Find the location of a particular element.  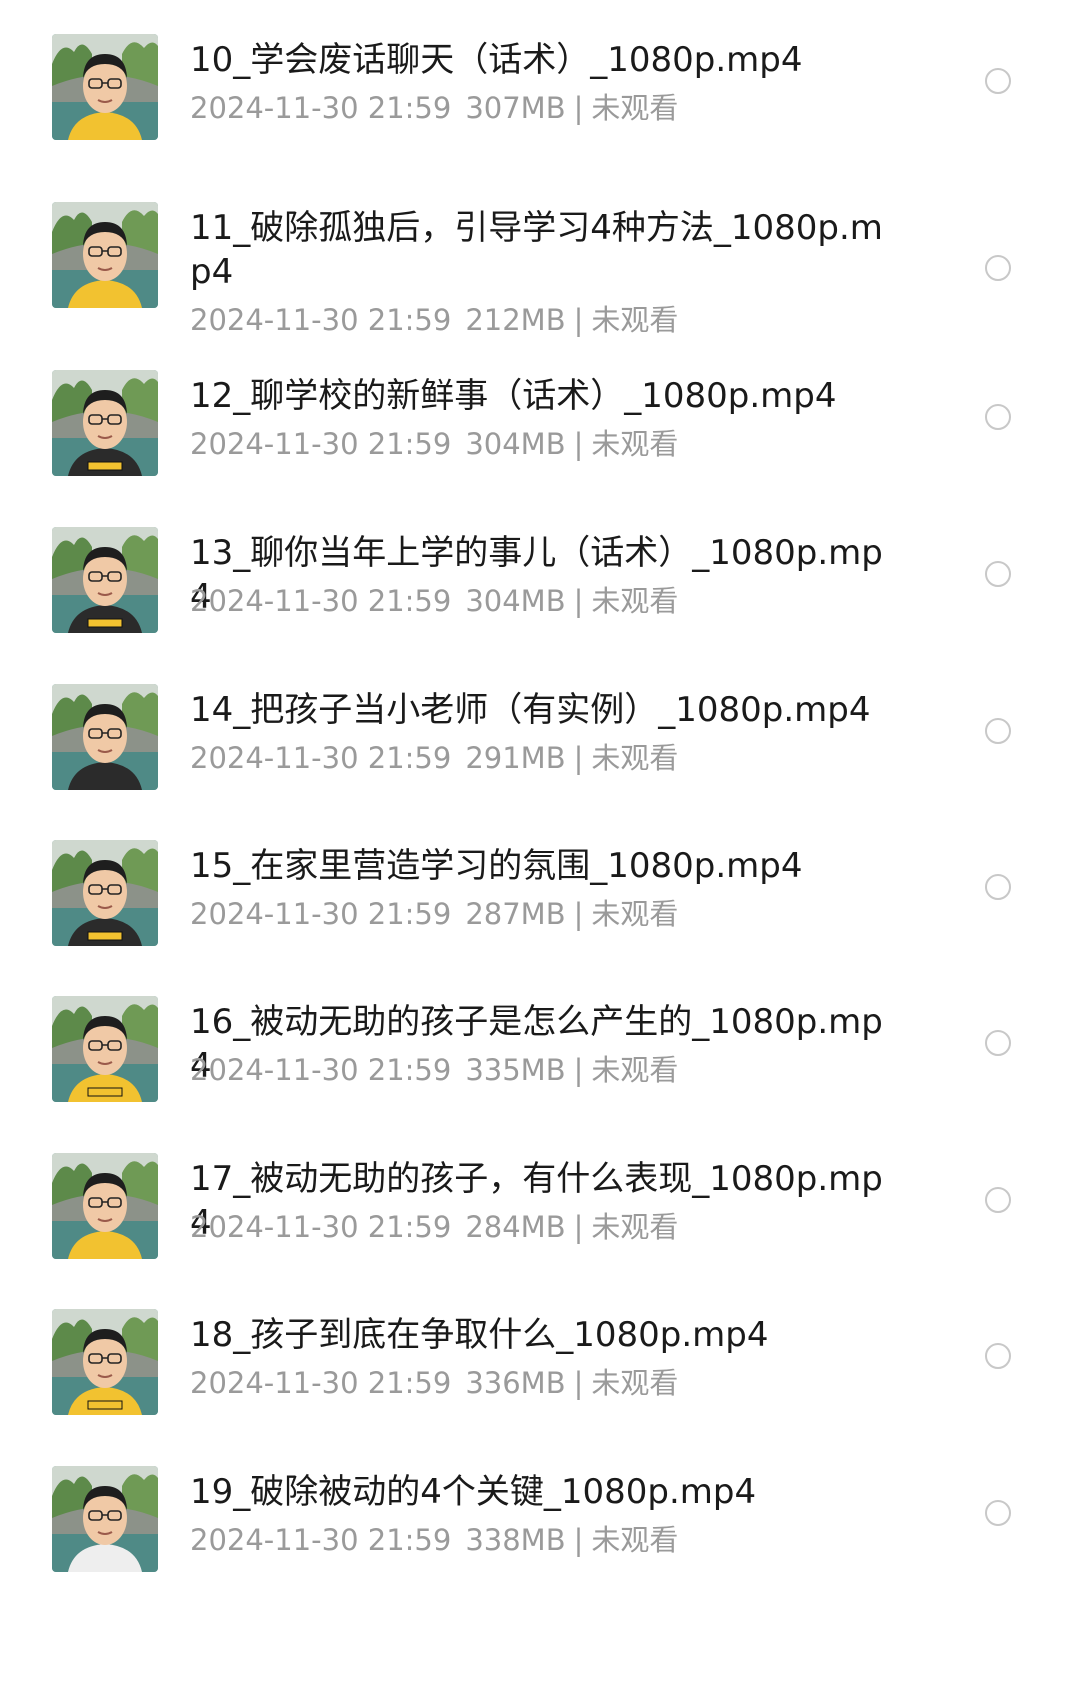

file-meta: 2024-11-30 21:59 212MB | 未观看 is located at coordinates (434, 320).